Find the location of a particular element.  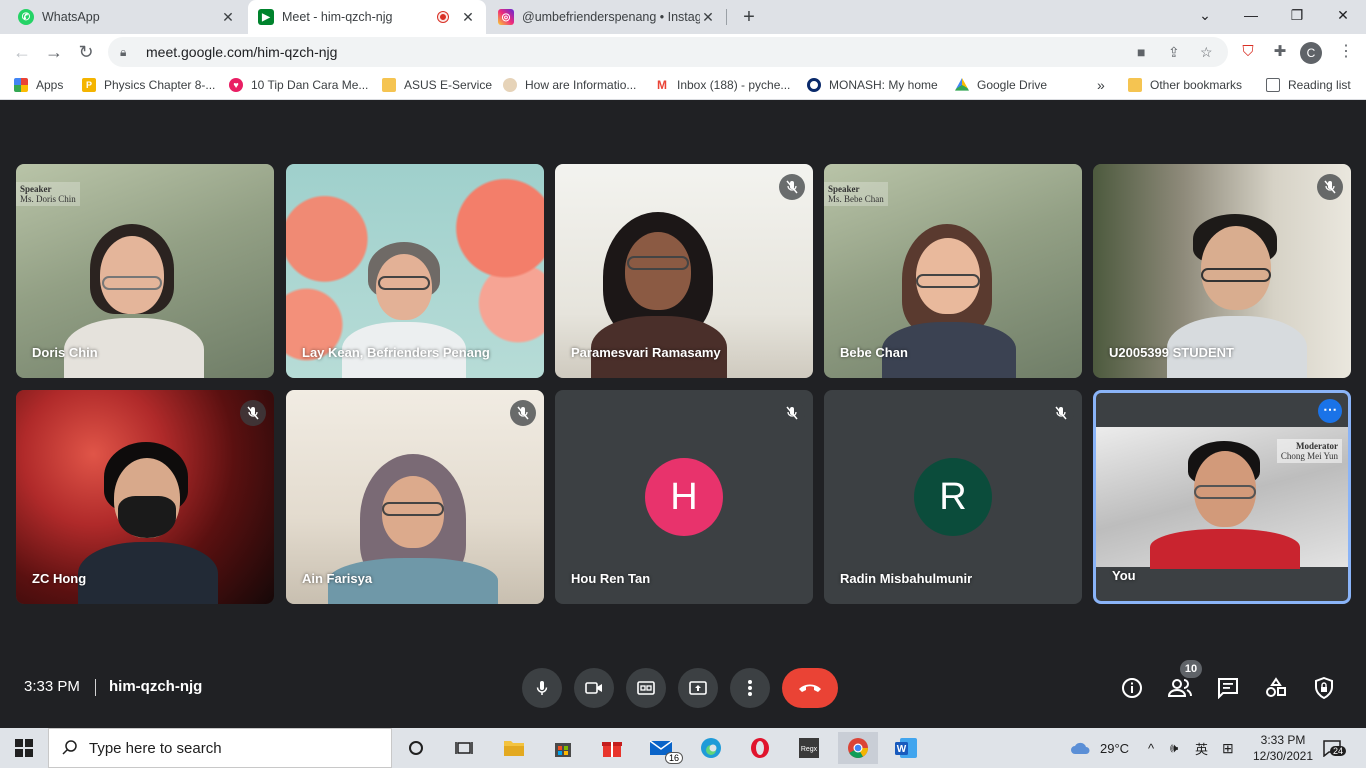

menu-kebab-icon: ⋮ is located at coordinates (1346, 52).